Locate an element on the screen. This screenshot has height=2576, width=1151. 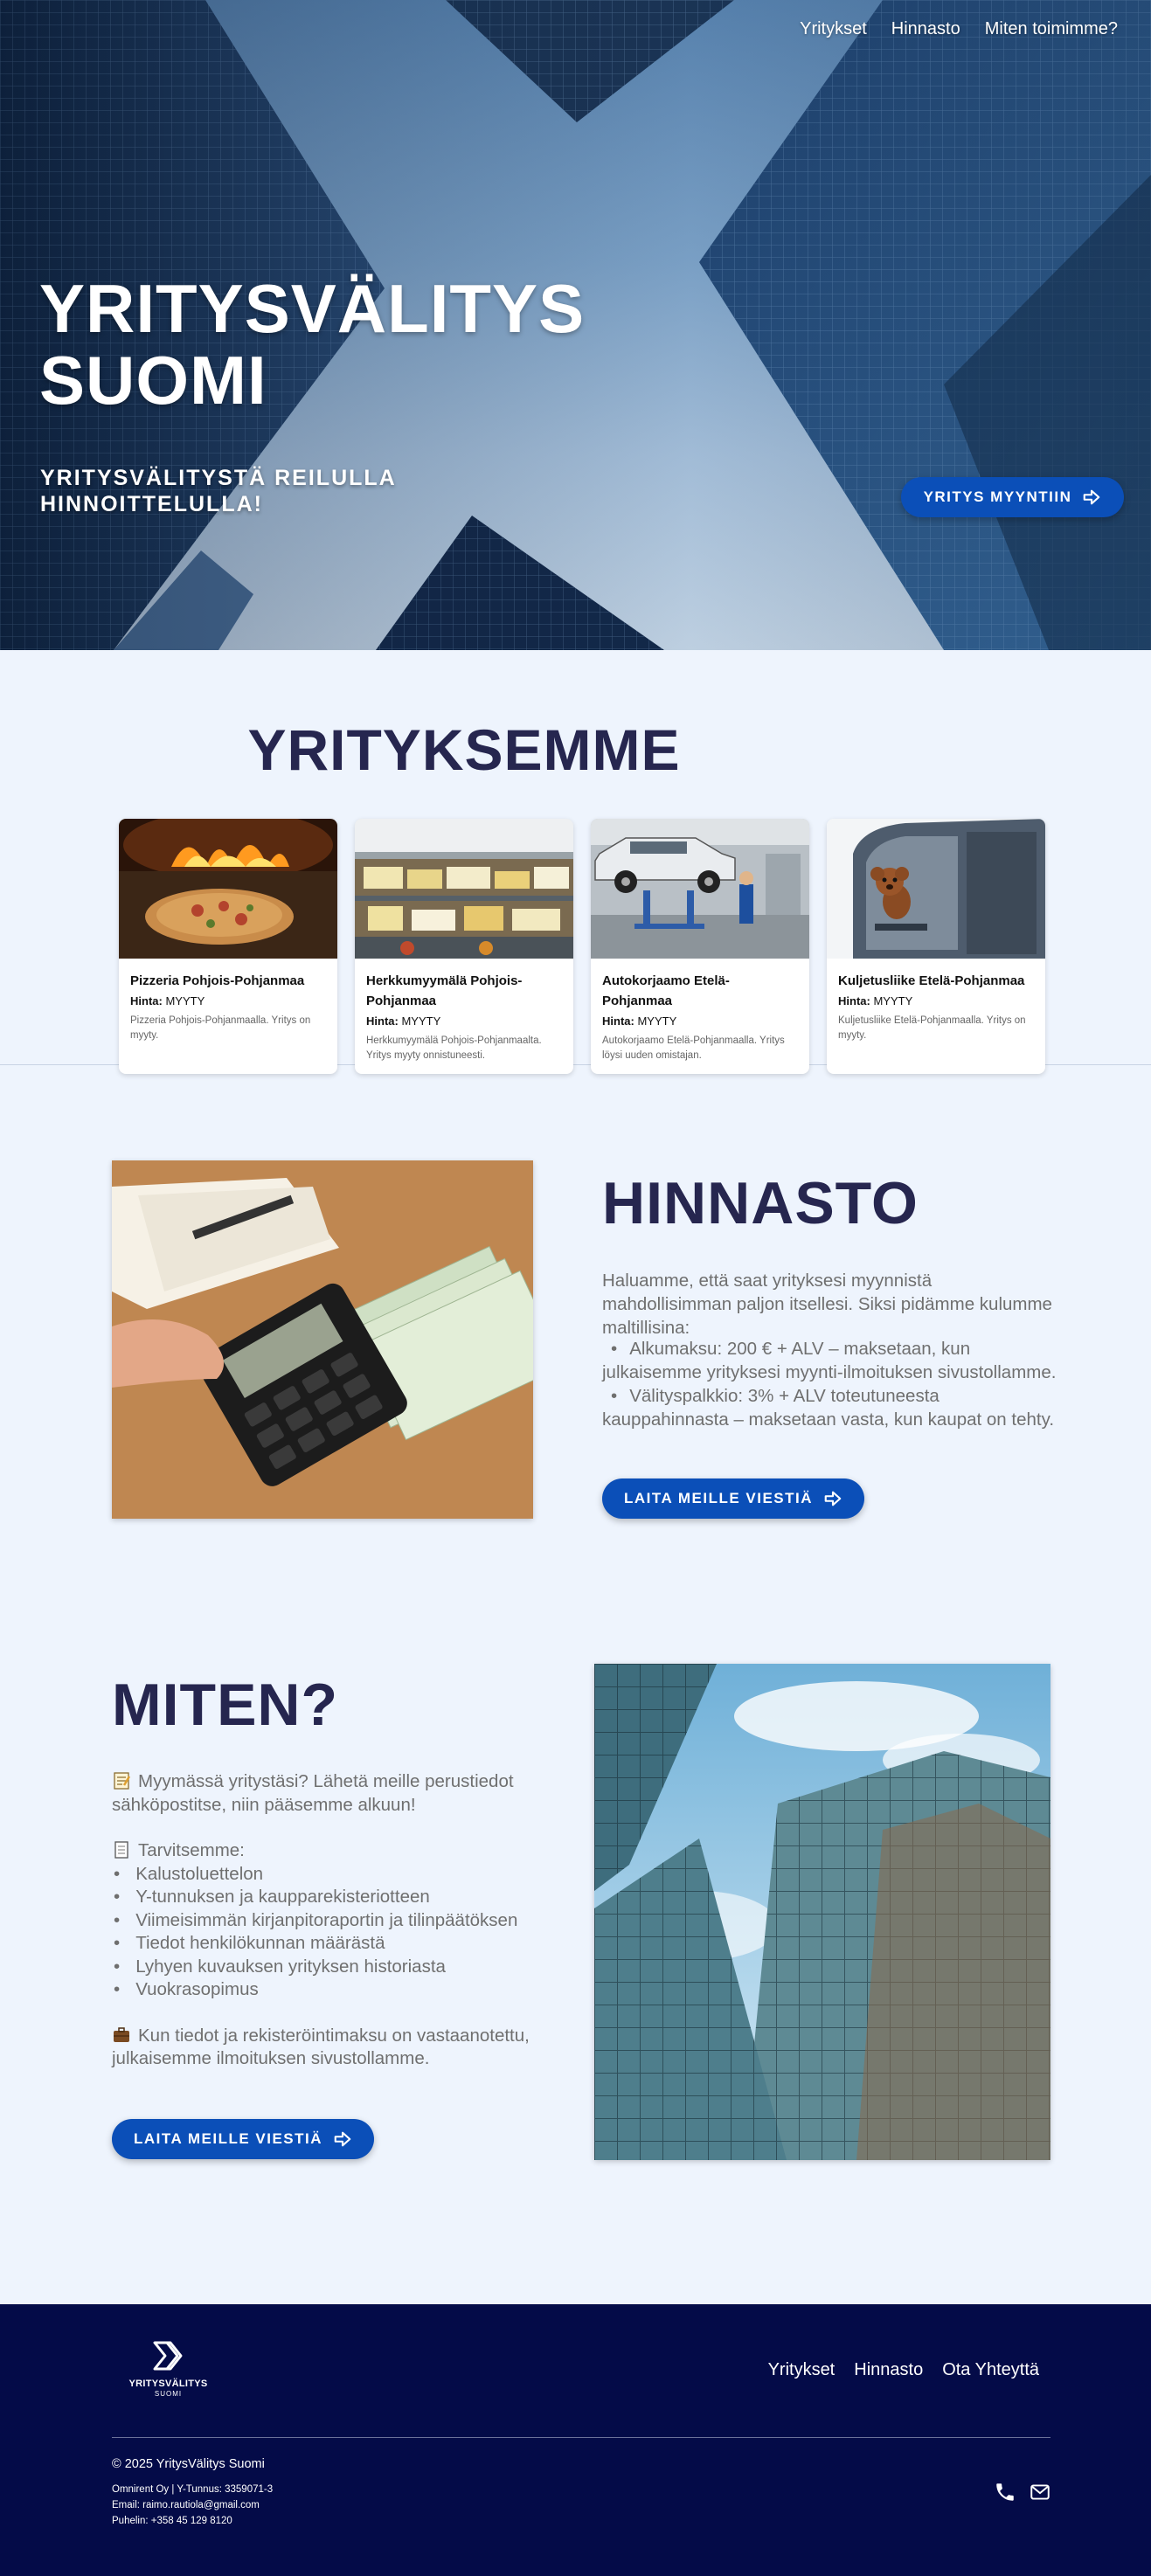
nav-link-yritykset: Yritykset is located at coordinates (833, 29).